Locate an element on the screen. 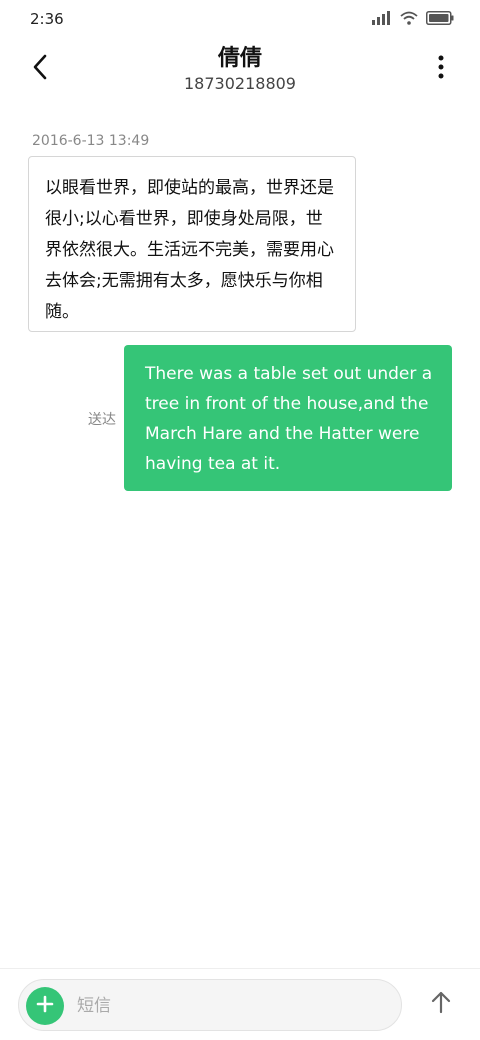 The height and width of the screenshot is (1040, 480). send-arrow-up-icon is located at coordinates (441, 1004).